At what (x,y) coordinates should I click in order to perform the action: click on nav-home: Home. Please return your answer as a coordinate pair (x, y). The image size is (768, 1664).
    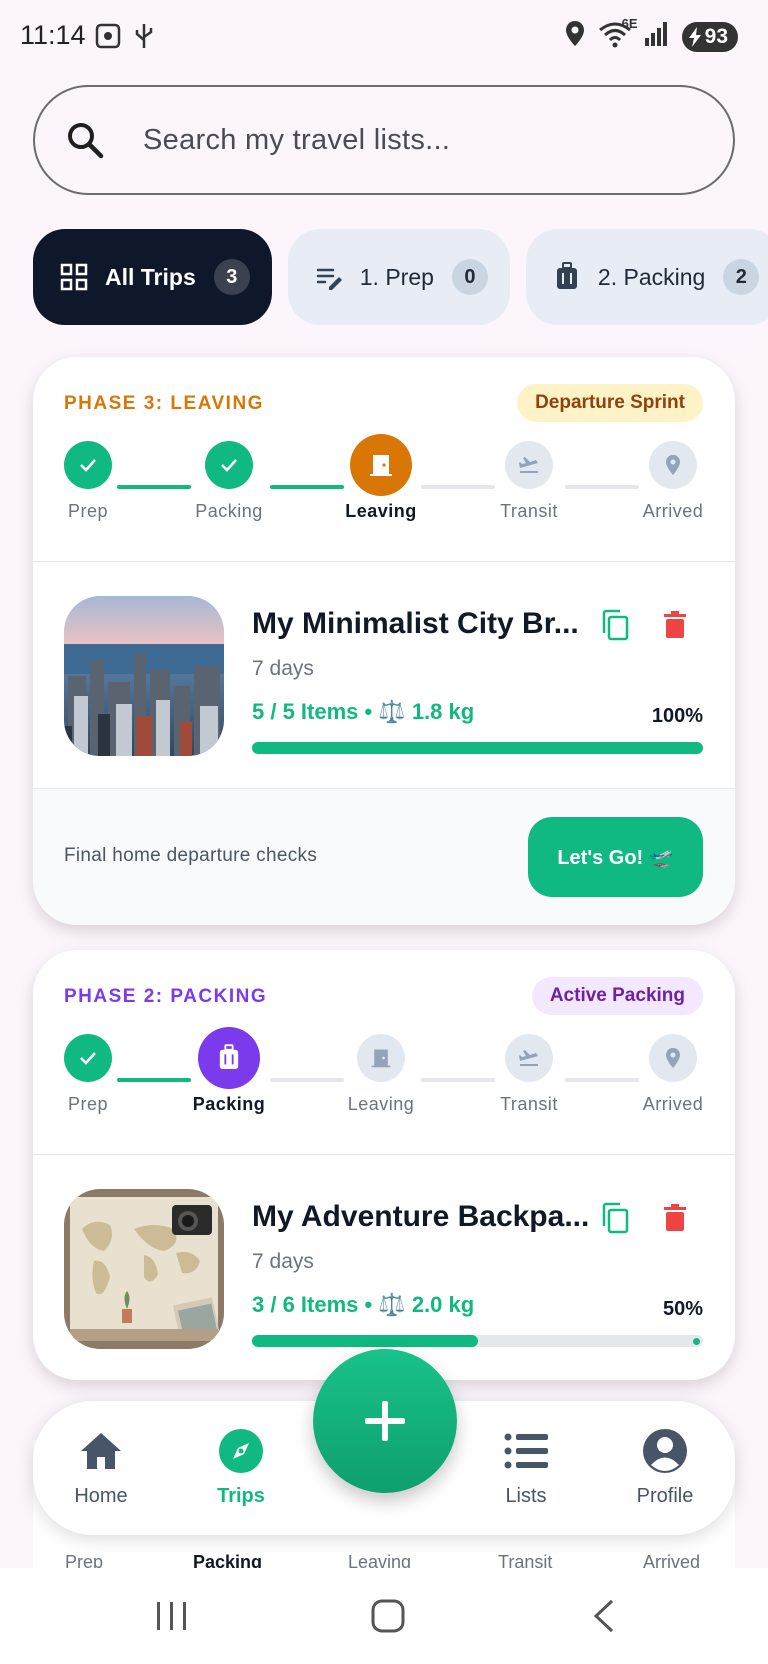
    Looking at the image, I should click on (101, 1467).